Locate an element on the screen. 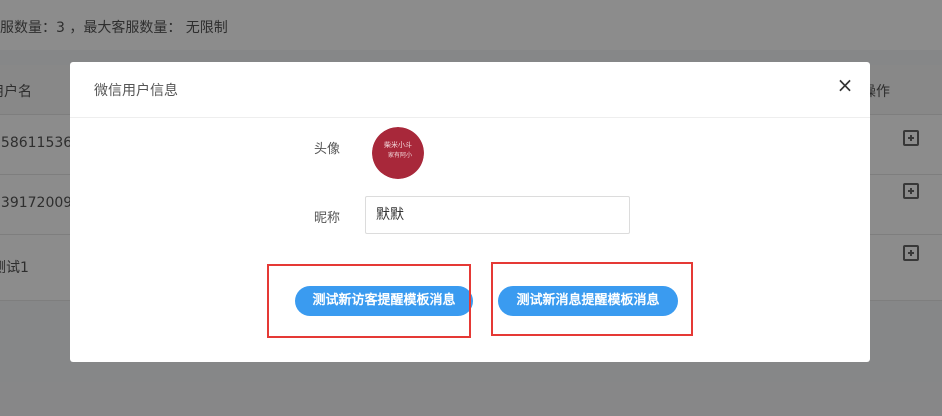 This screenshot has height=416, width=942. avatar-label: 头像 is located at coordinates (326, 149).